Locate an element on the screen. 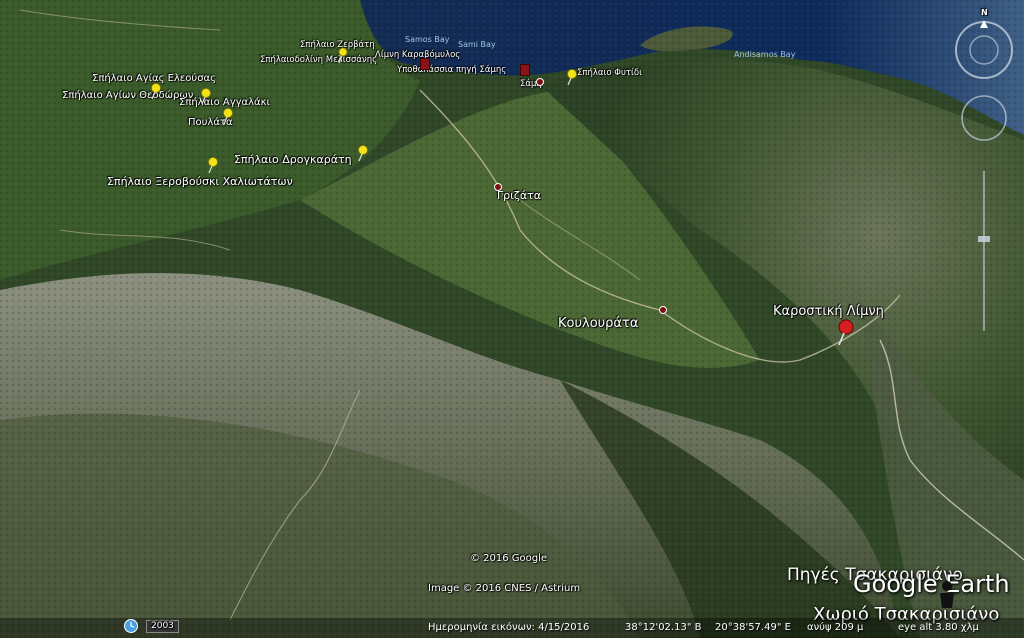 Image resolution: width=1024 pixels, height=638 pixels. image-date-text: Ημερομηνία εικόνων: 4/15/2016 is located at coordinates (509, 627).